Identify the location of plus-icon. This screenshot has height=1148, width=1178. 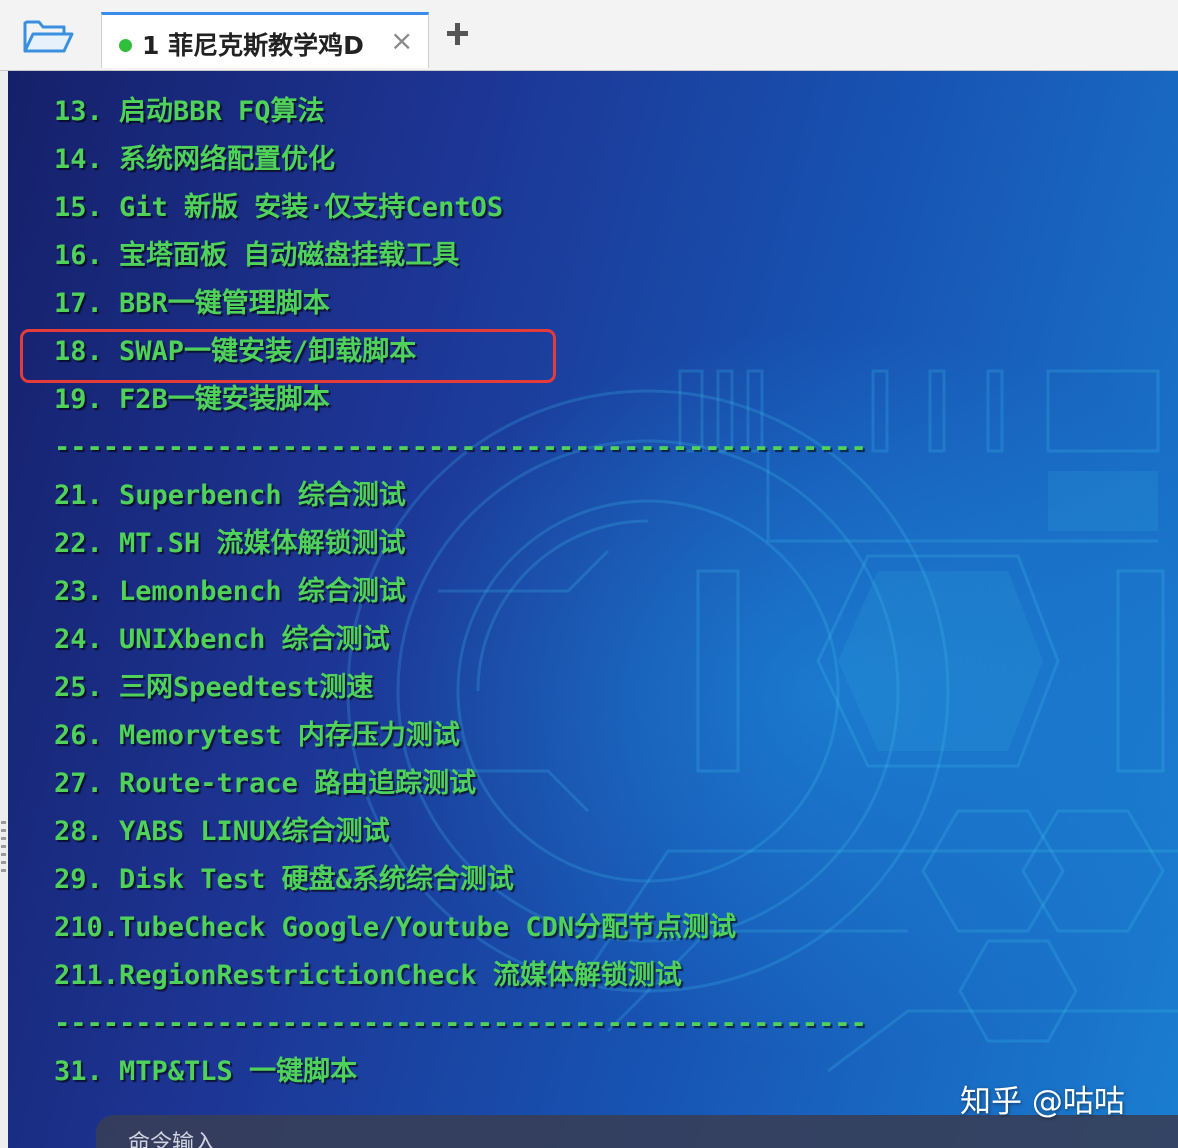
(458, 34).